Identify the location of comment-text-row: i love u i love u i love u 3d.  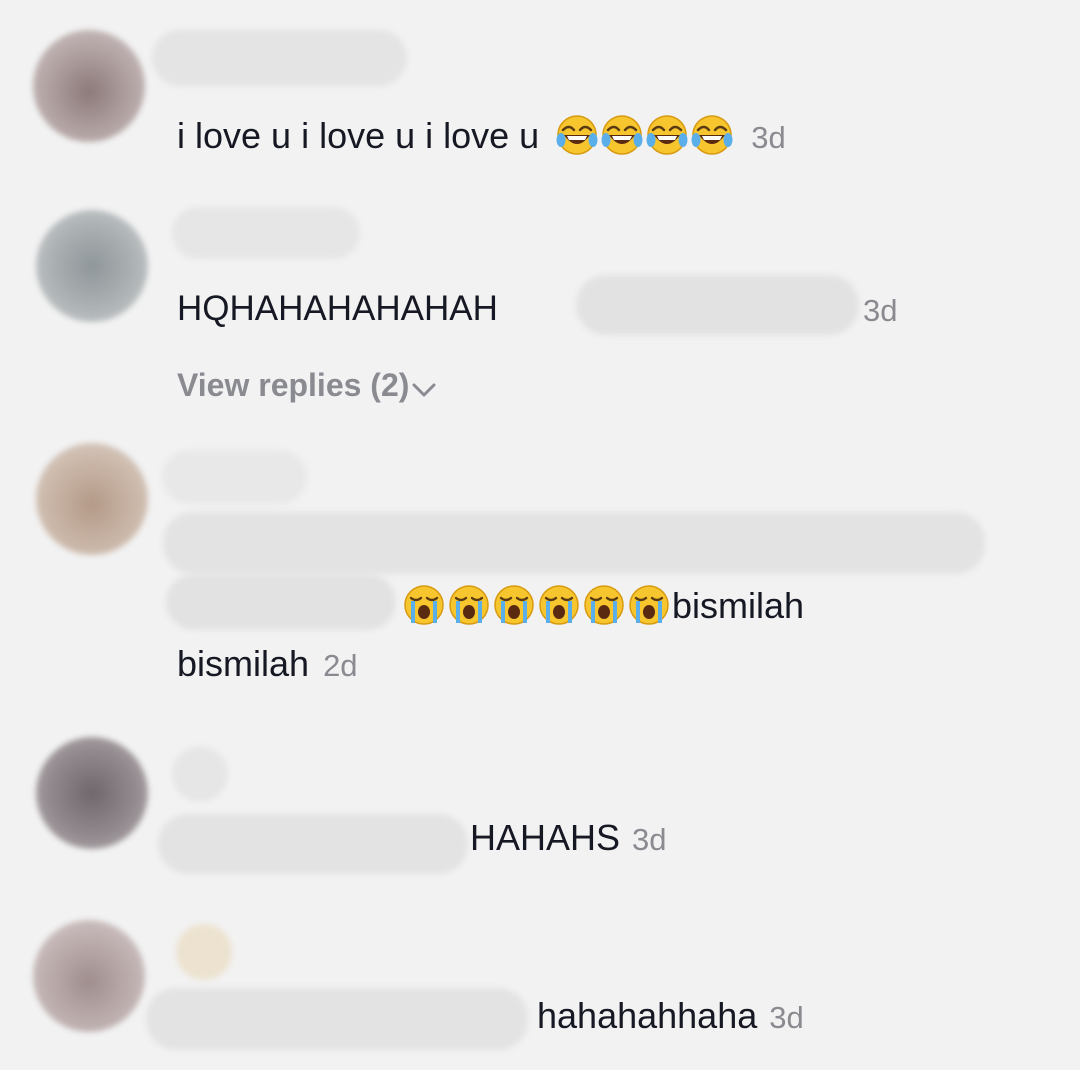
(481, 136).